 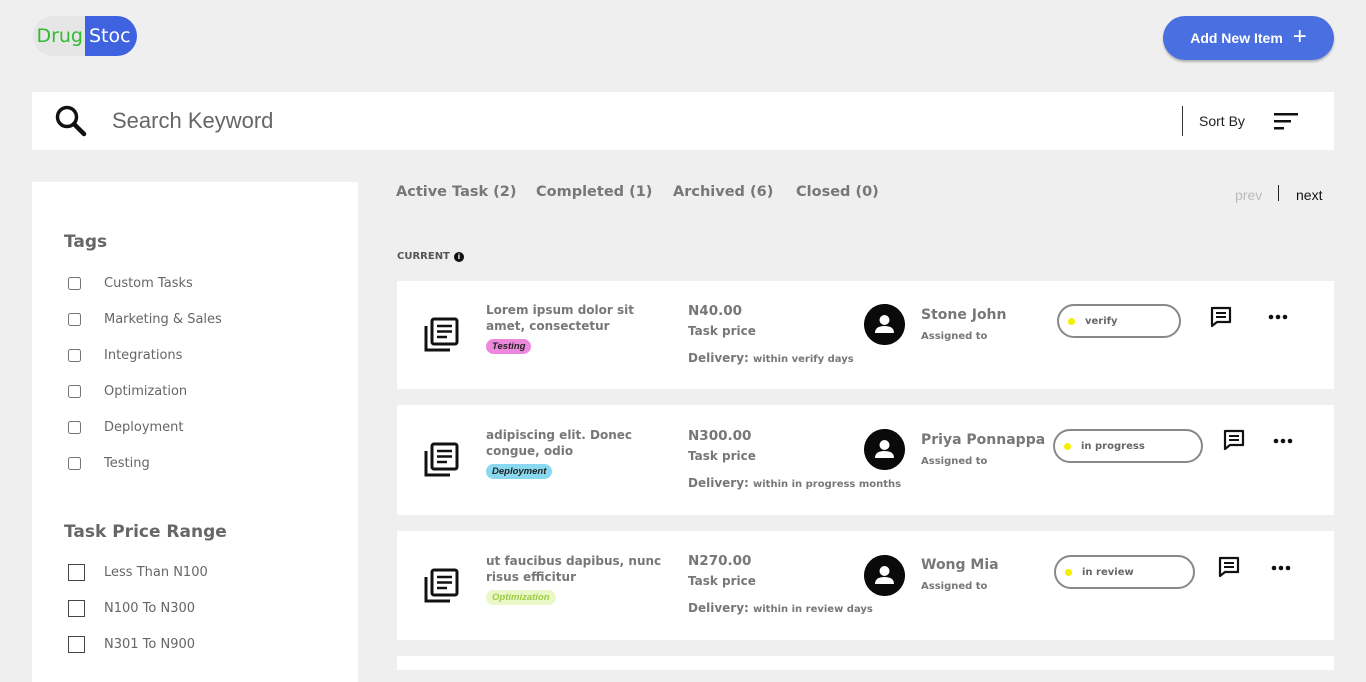 I want to click on add-new-item-button: Add New Item +, so click(x=1248, y=38).